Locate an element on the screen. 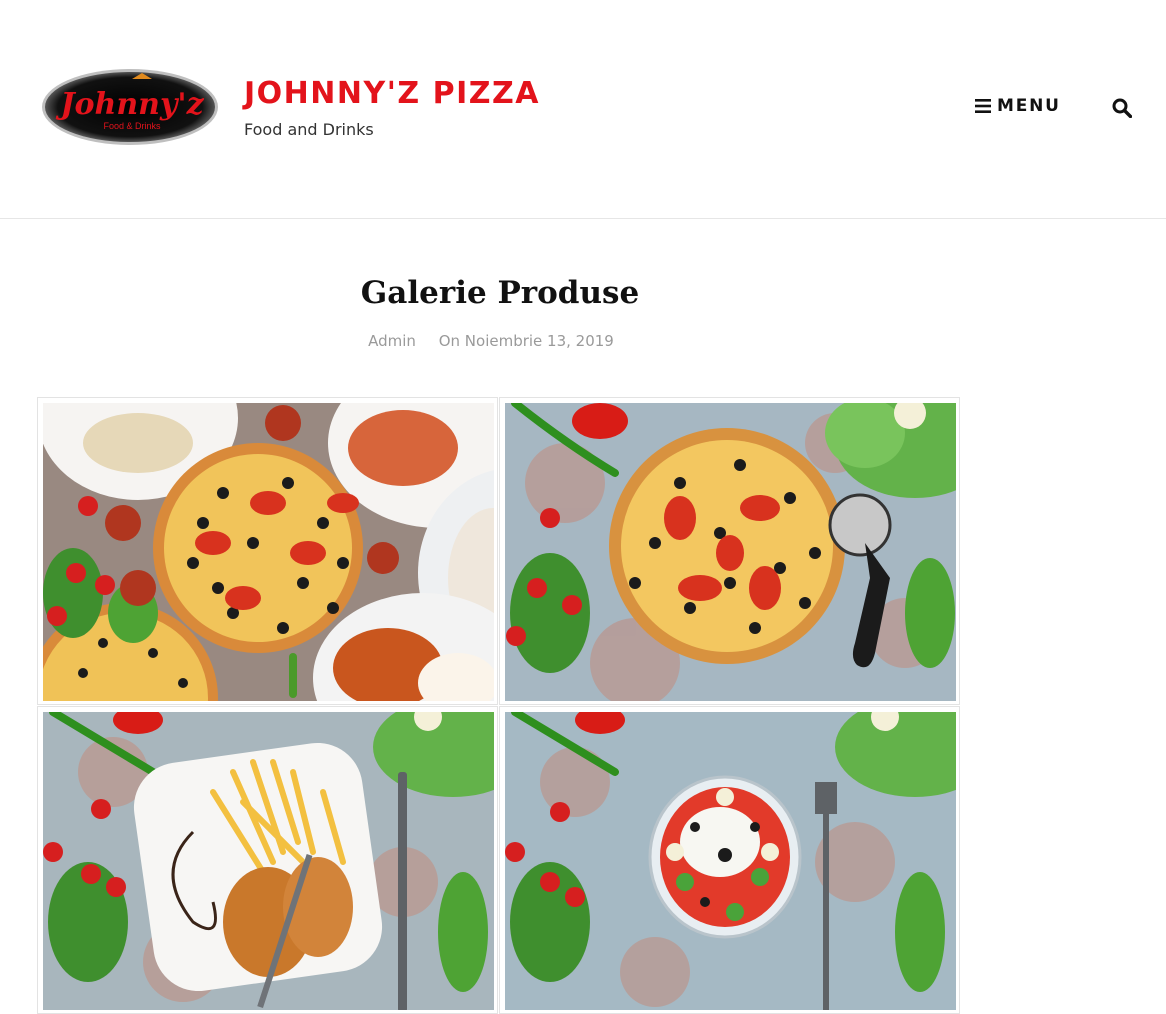 The image size is (1166, 1014). date-link: On Noiembrie 13, 2019 is located at coordinates (526, 341).